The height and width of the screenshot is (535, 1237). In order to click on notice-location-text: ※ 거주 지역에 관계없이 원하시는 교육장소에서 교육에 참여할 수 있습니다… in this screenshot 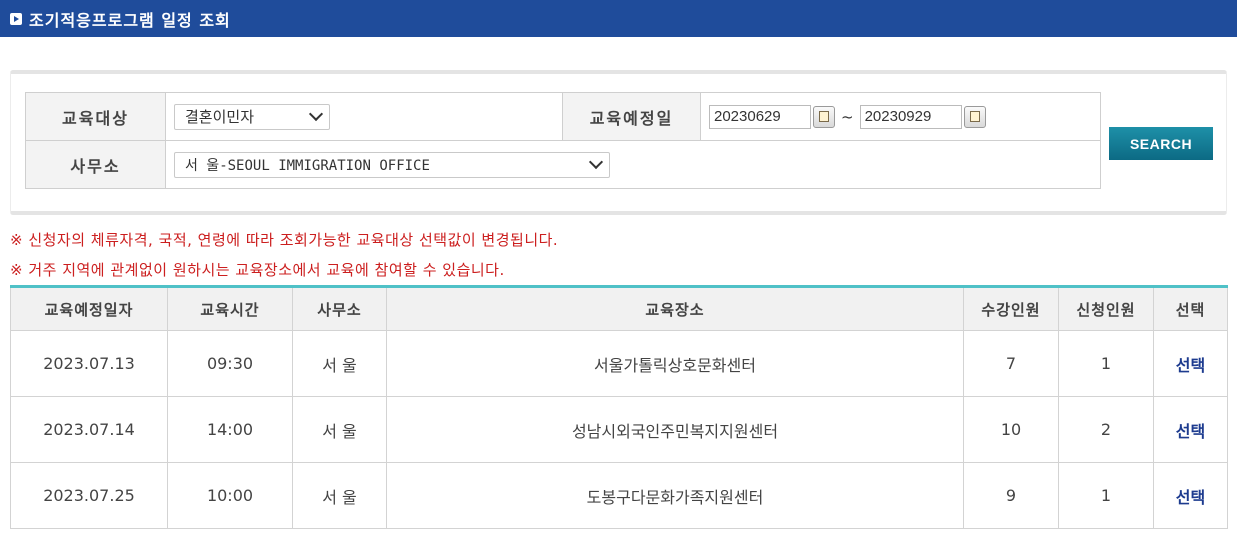, I will do `click(257, 270)`.